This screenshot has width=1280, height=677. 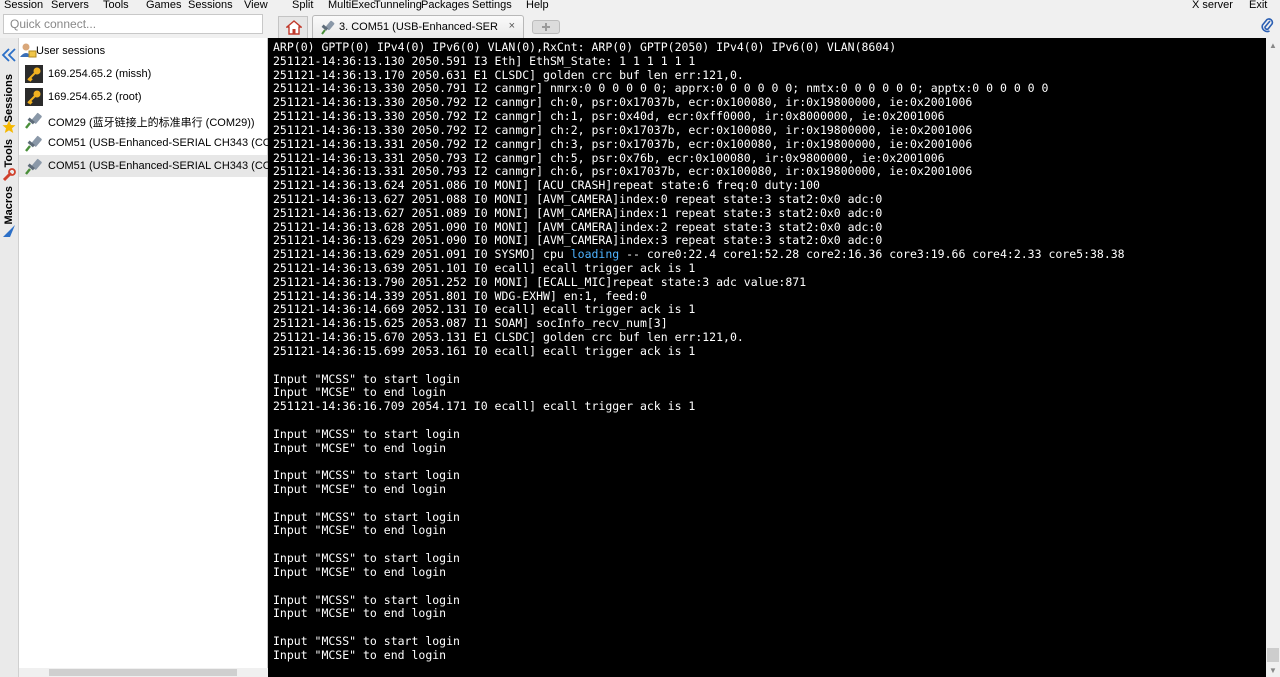 What do you see at coordinates (210, 5) in the screenshot?
I see `menu-sessions: Sessions` at bounding box center [210, 5].